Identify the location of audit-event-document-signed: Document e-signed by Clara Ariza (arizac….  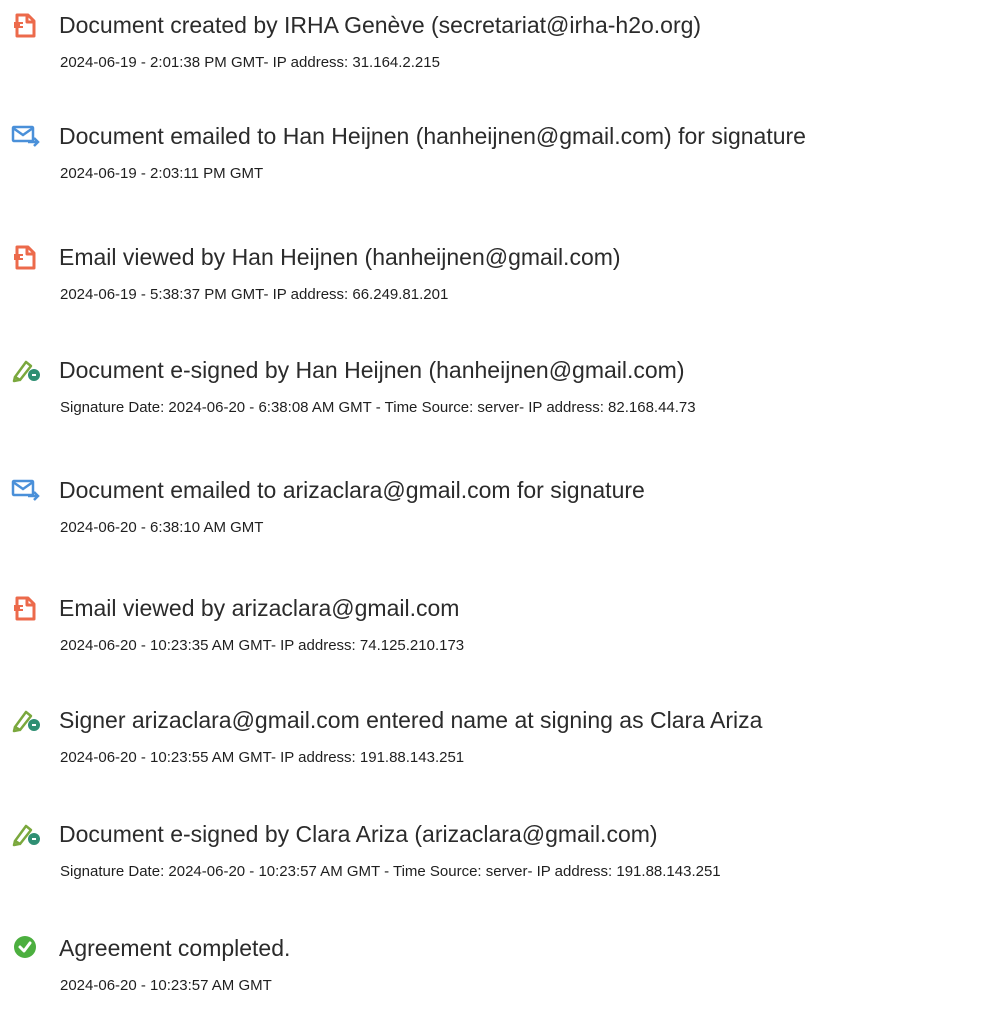
(501, 859).